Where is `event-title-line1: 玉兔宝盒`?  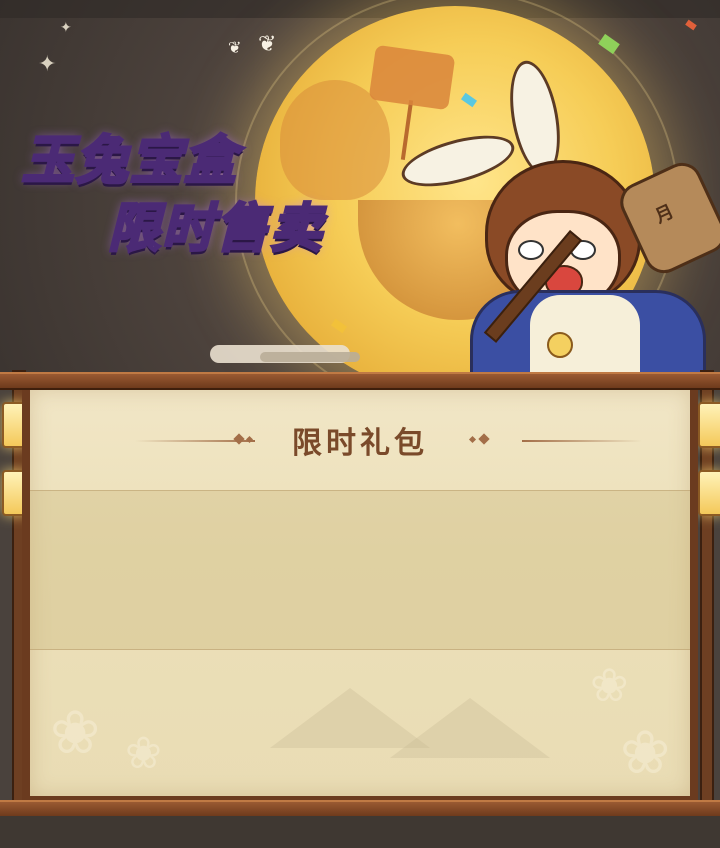
event-title-line1: 玉兔宝盒 is located at coordinates (129, 161).